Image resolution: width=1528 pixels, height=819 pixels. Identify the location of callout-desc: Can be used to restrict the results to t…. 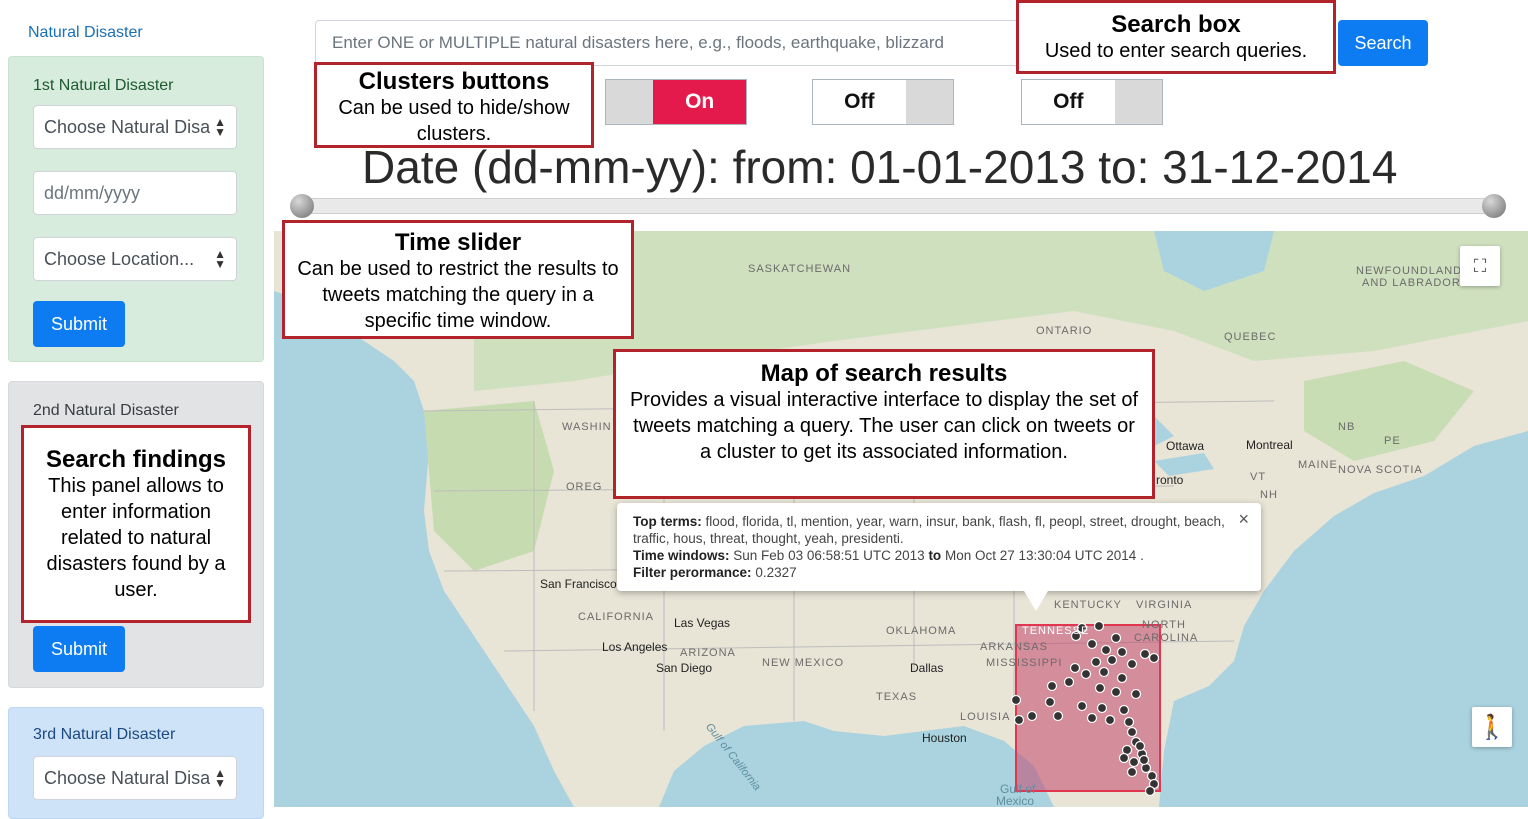
(458, 295).